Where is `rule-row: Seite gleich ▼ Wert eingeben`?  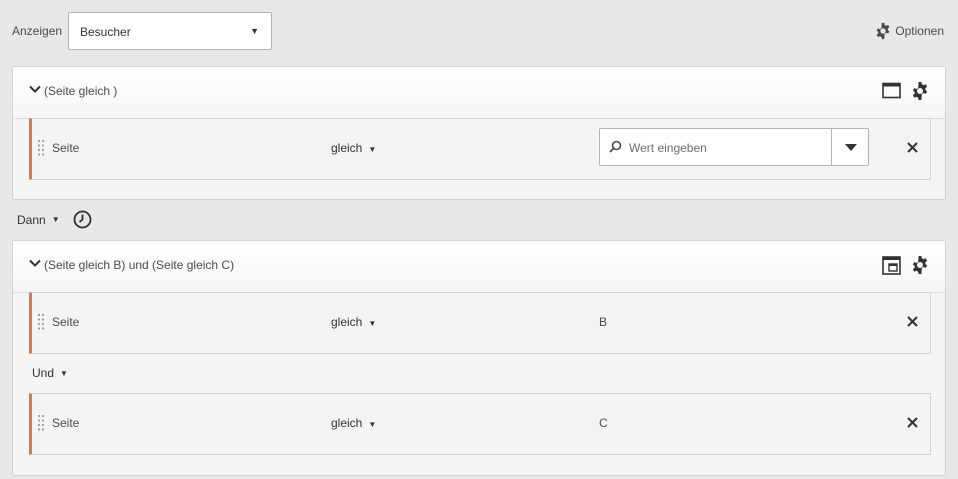
rule-row: Seite gleich ▼ Wert eingeben is located at coordinates (480, 149).